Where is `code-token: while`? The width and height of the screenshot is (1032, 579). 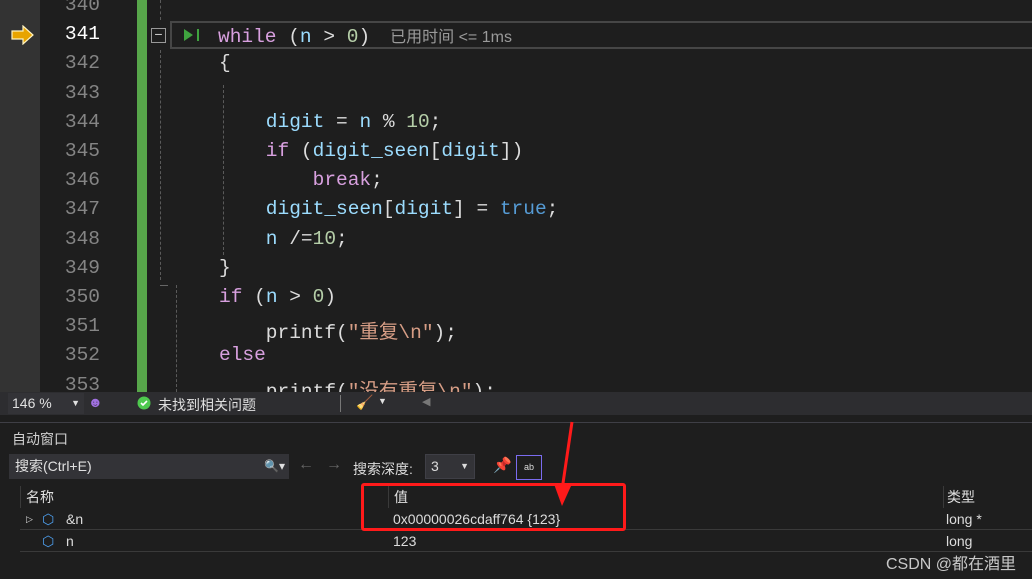 code-token: while is located at coordinates (247, 37).